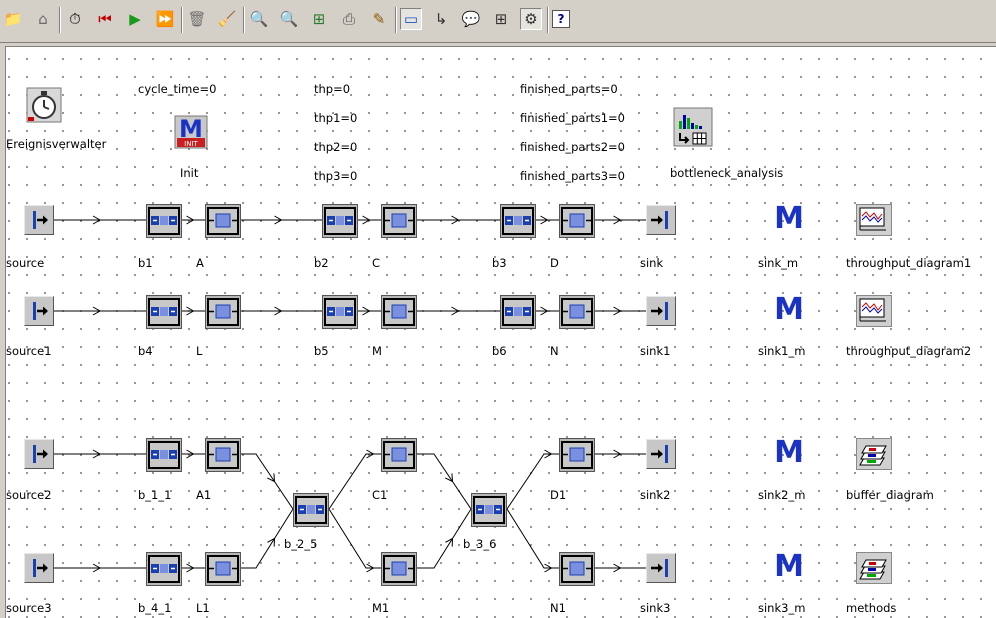  Describe the element at coordinates (577, 312) in the screenshot. I see `station-n-icon` at that location.